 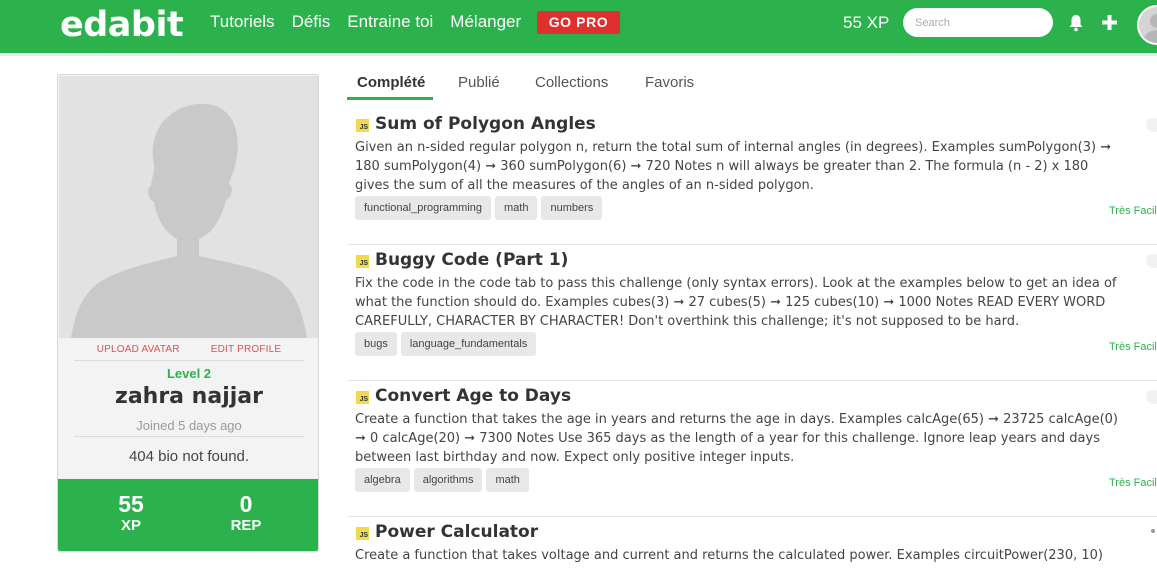 I want to click on edabit-logo: edabit, so click(x=122, y=25).